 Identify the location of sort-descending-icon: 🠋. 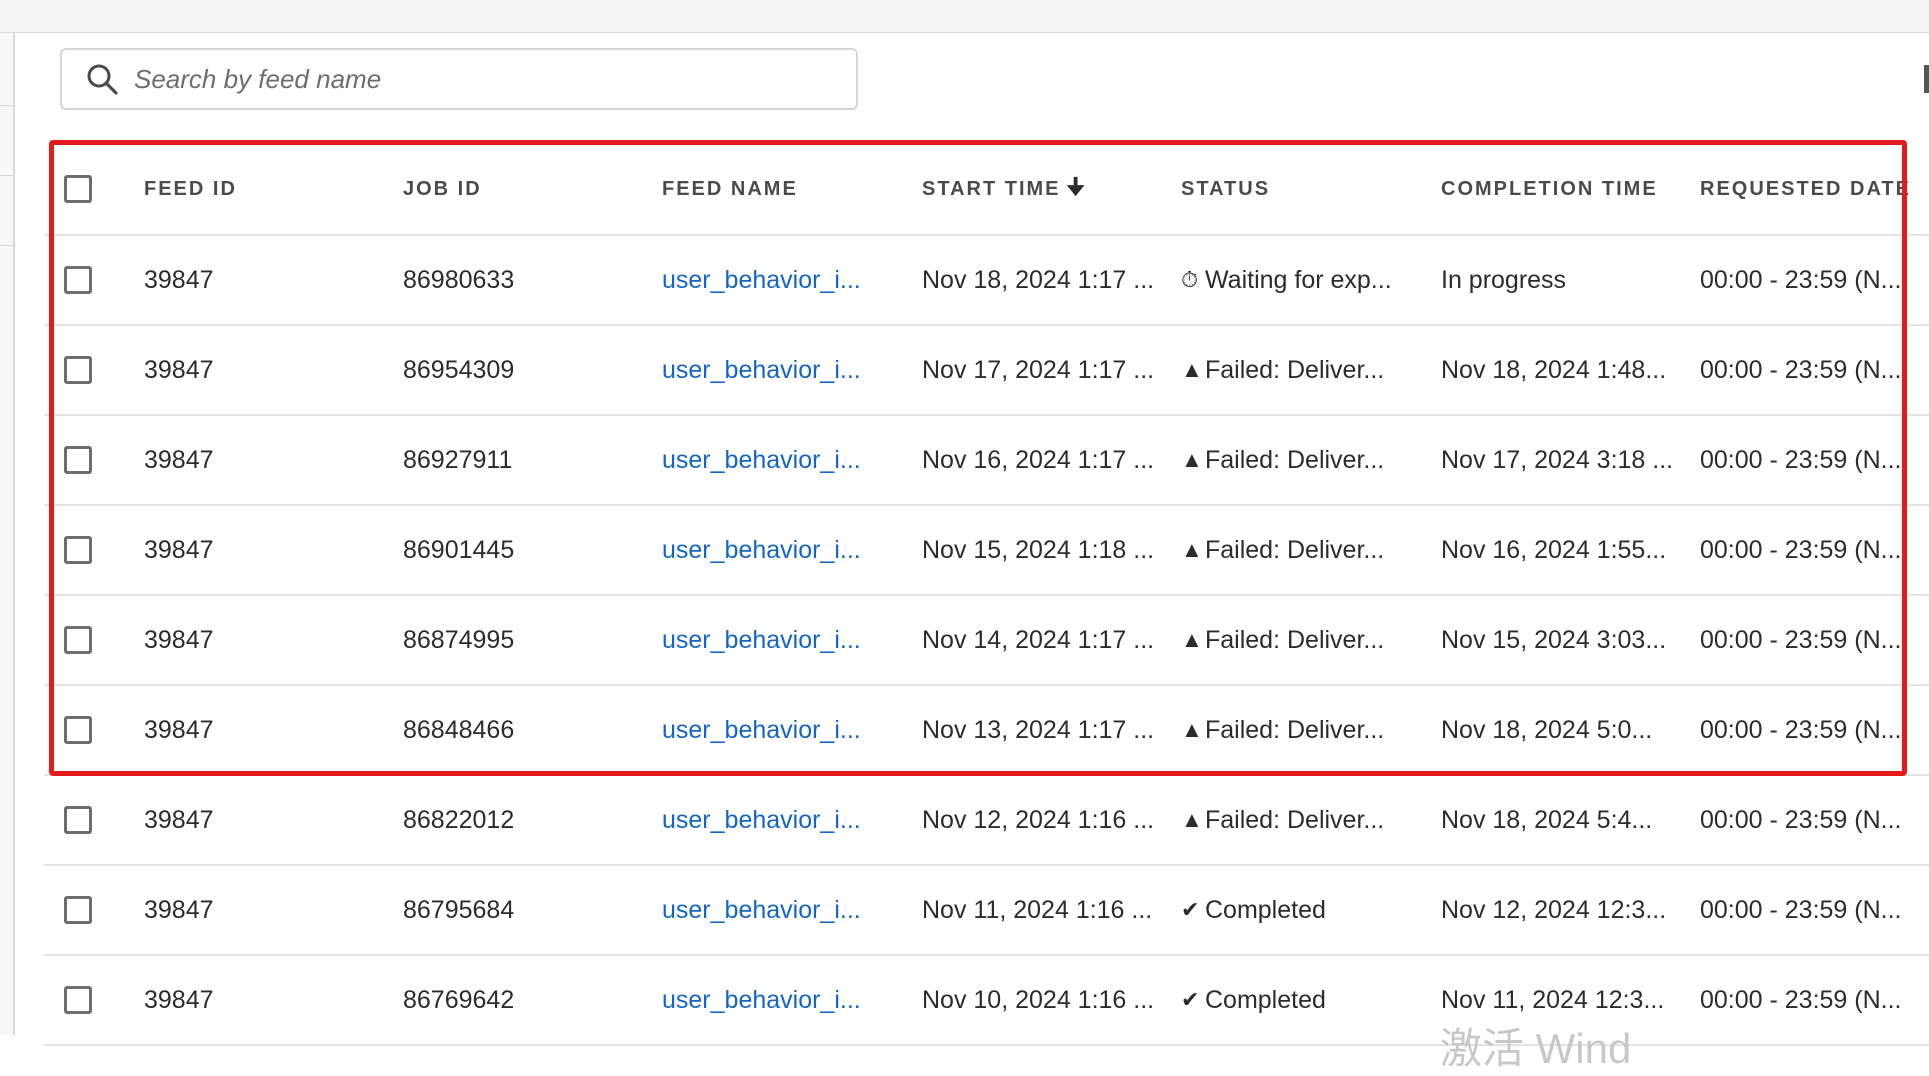
(1077, 189).